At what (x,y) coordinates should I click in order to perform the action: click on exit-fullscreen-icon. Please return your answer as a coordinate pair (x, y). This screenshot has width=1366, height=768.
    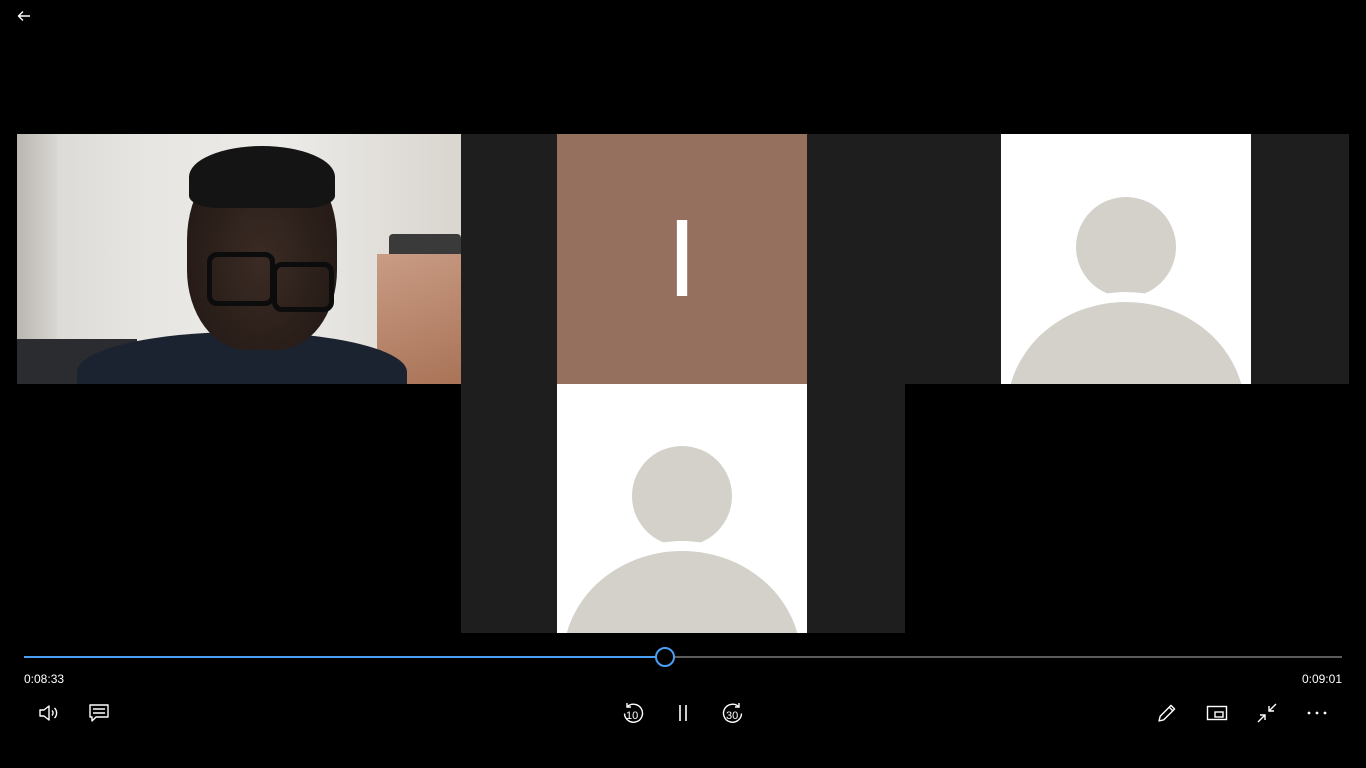
    Looking at the image, I should click on (1267, 713).